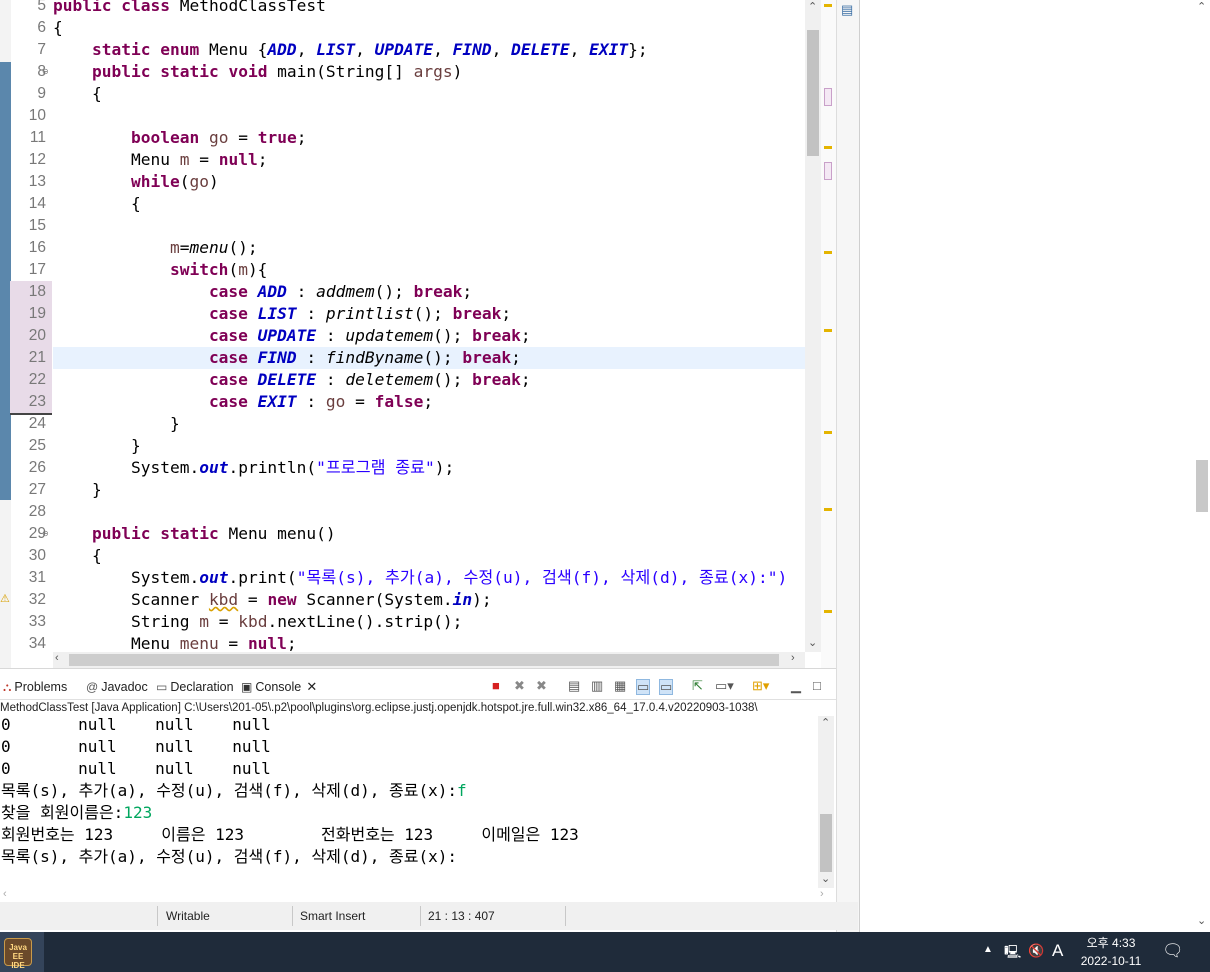 Image resolution: width=1210 pixels, height=972 pixels. I want to click on line-number: 21, so click(31, 358).